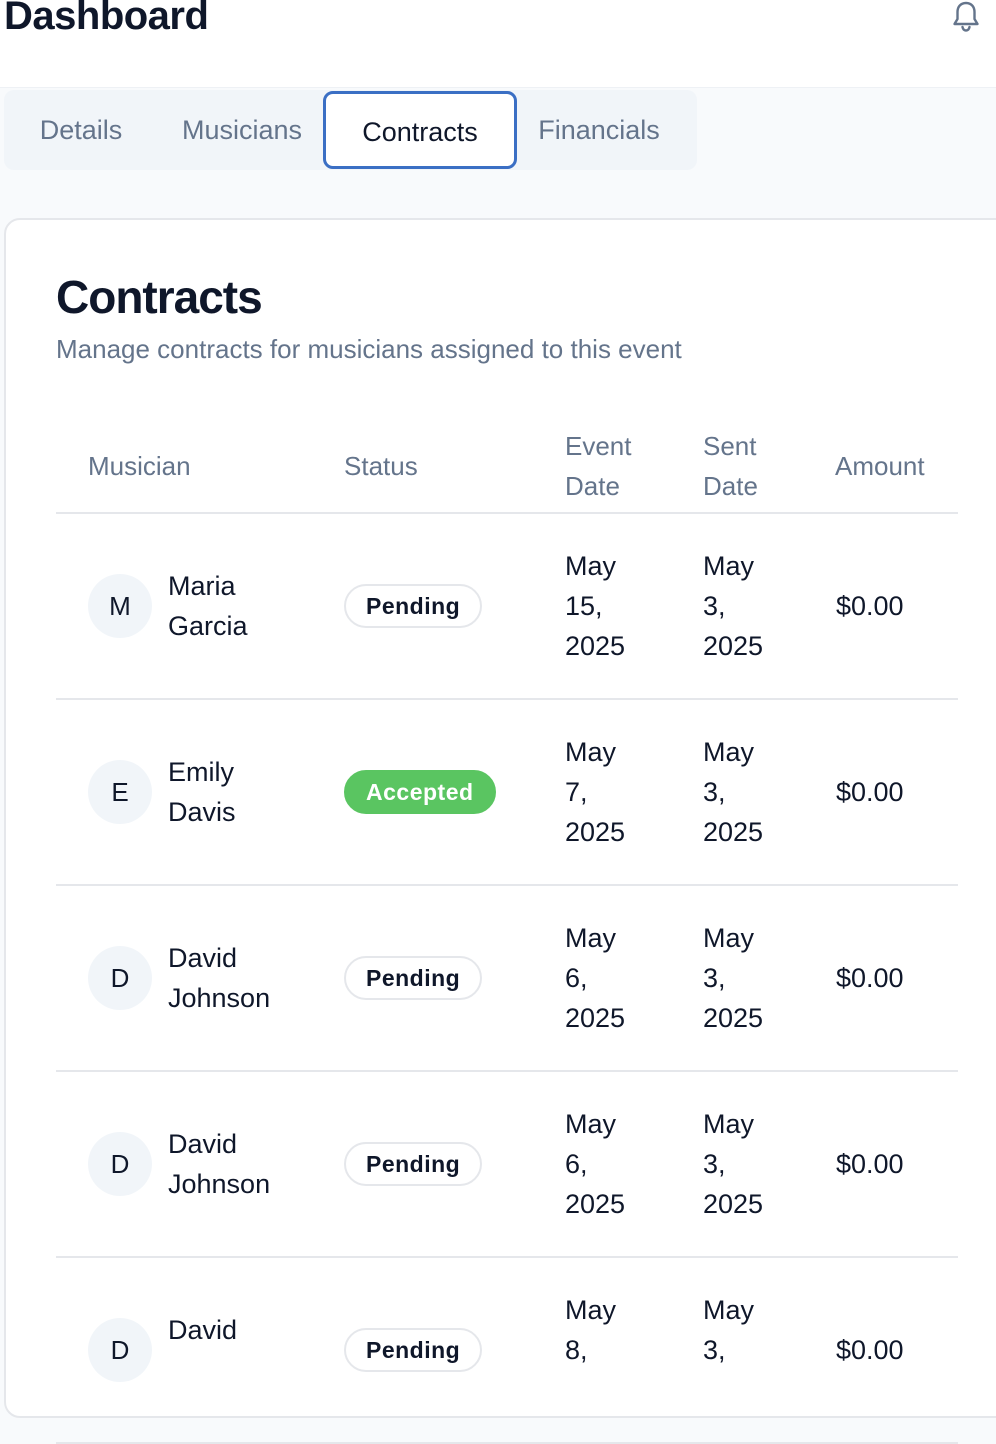 The height and width of the screenshot is (1444, 996). I want to click on musician-name: David, so click(248, 1330).